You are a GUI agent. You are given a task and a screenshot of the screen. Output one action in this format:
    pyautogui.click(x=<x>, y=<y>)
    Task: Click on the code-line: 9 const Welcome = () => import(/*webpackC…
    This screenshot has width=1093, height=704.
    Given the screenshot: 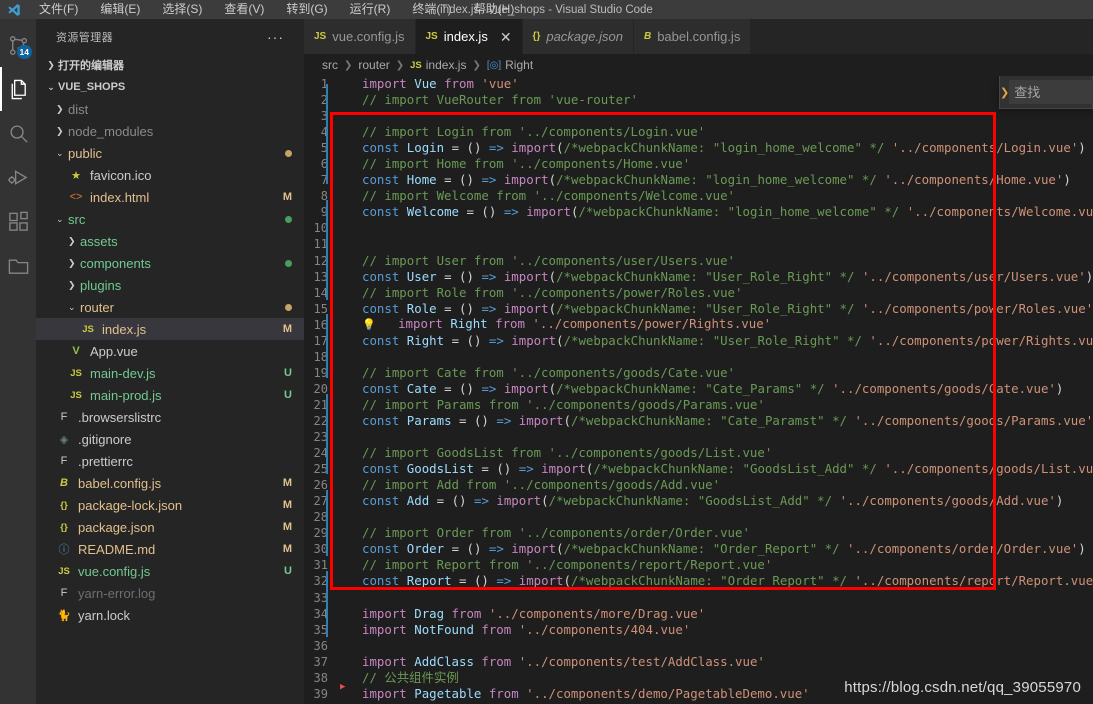 What is the action you would take?
    pyautogui.click(x=698, y=212)
    